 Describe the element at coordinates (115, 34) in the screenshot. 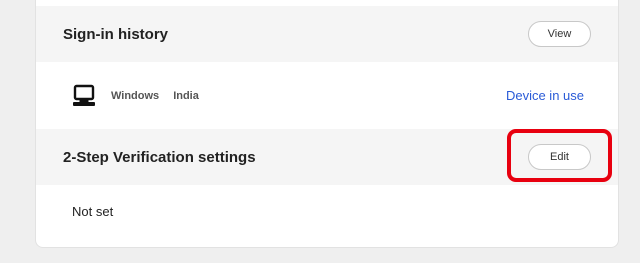

I see `sign-in-history-title: Sign-in history` at that location.